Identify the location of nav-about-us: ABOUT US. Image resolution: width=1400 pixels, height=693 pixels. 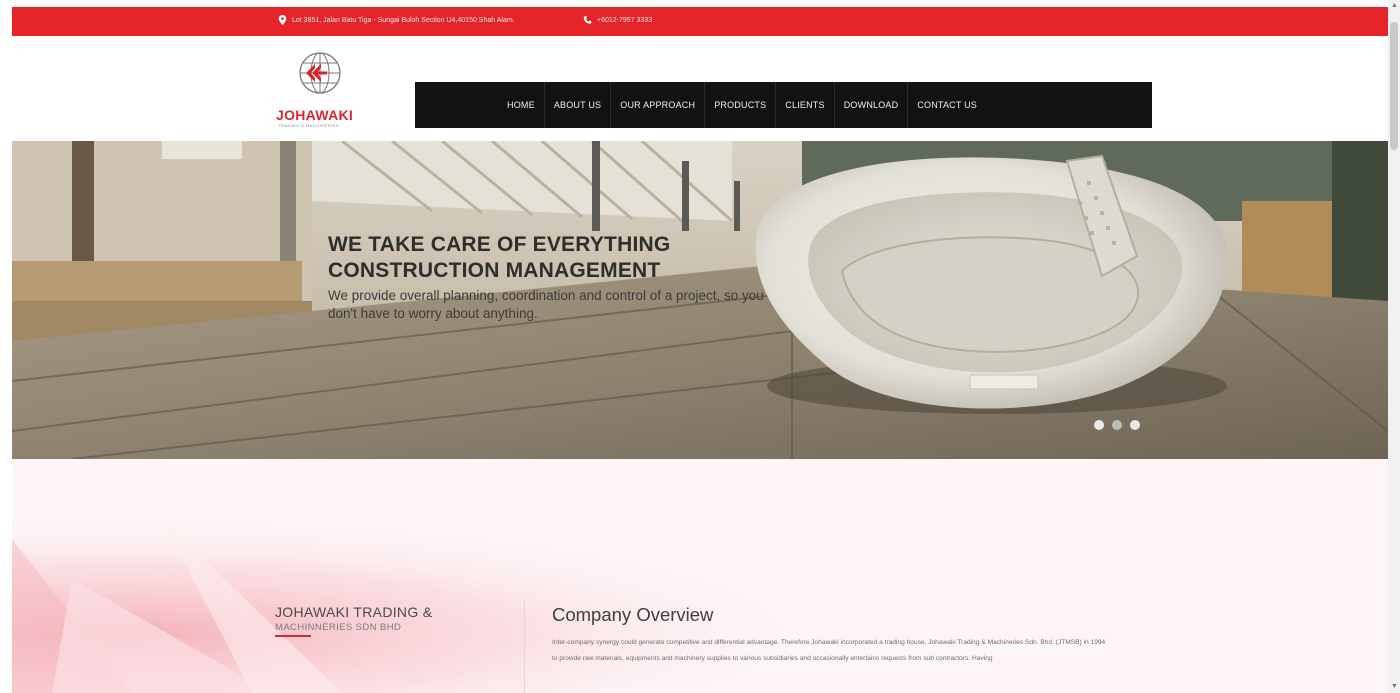
(578, 105).